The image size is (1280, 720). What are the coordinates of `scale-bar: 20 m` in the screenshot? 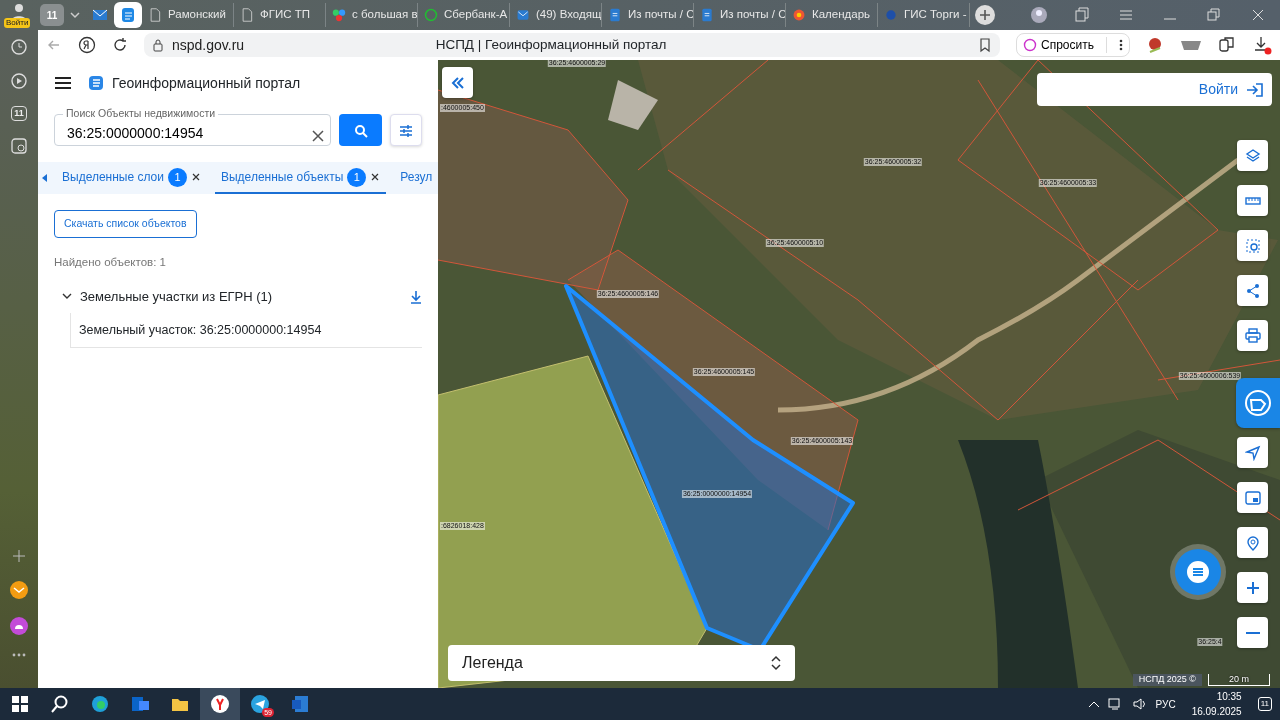 It's located at (1239, 680).